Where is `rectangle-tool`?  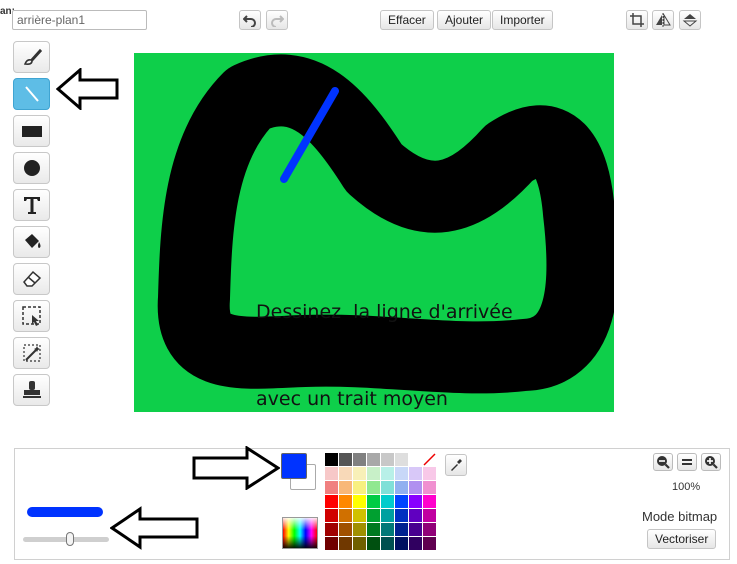
rectangle-tool is located at coordinates (31, 131).